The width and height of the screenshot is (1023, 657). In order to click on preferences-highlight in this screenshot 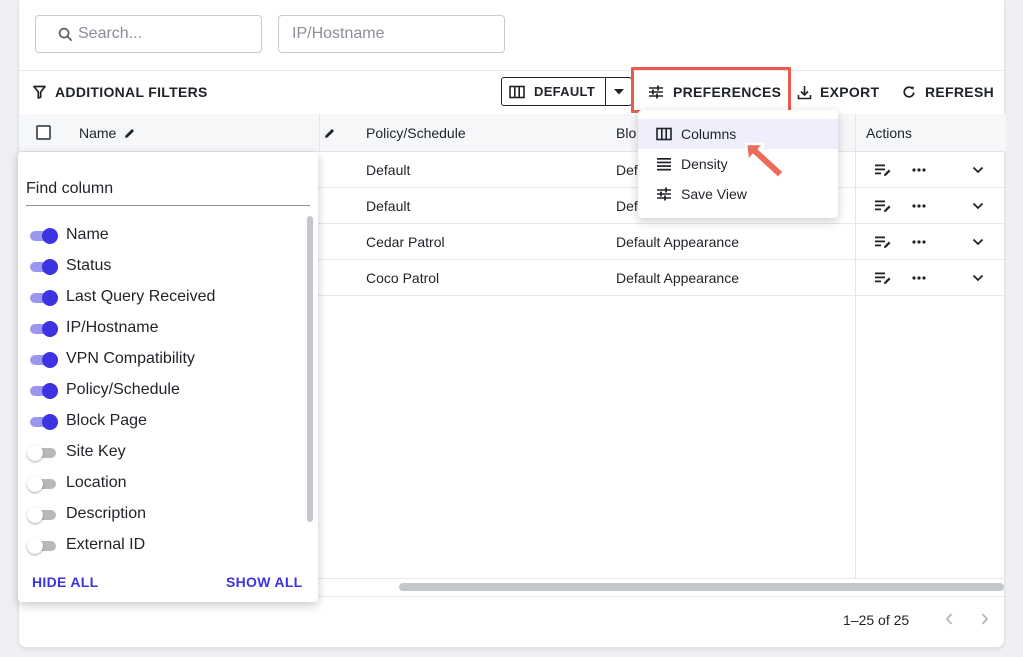, I will do `click(711, 90)`.